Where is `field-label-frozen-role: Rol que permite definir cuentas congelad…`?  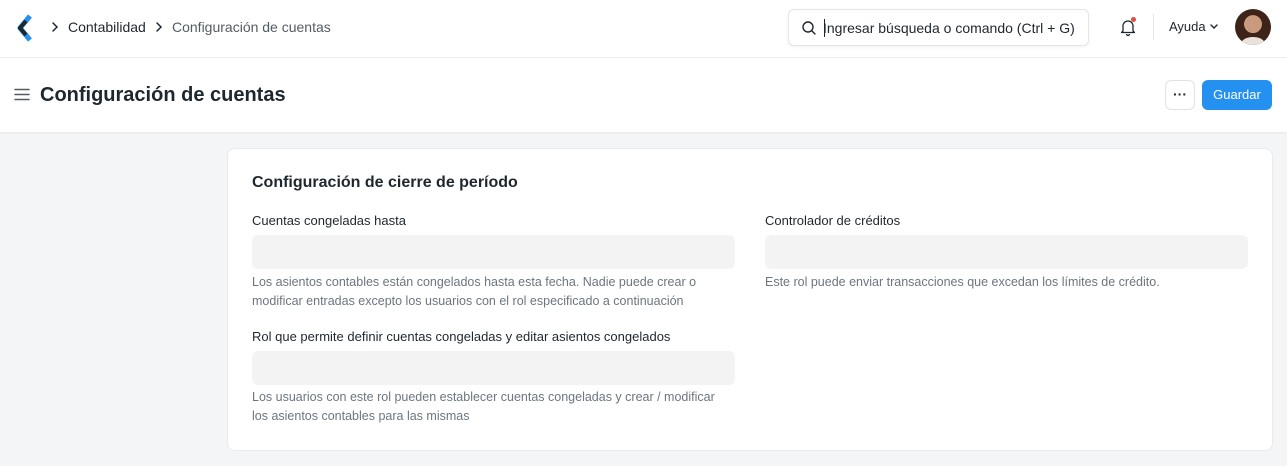
field-label-frozen-role: Rol que permite definir cuentas congelad… is located at coordinates (461, 336).